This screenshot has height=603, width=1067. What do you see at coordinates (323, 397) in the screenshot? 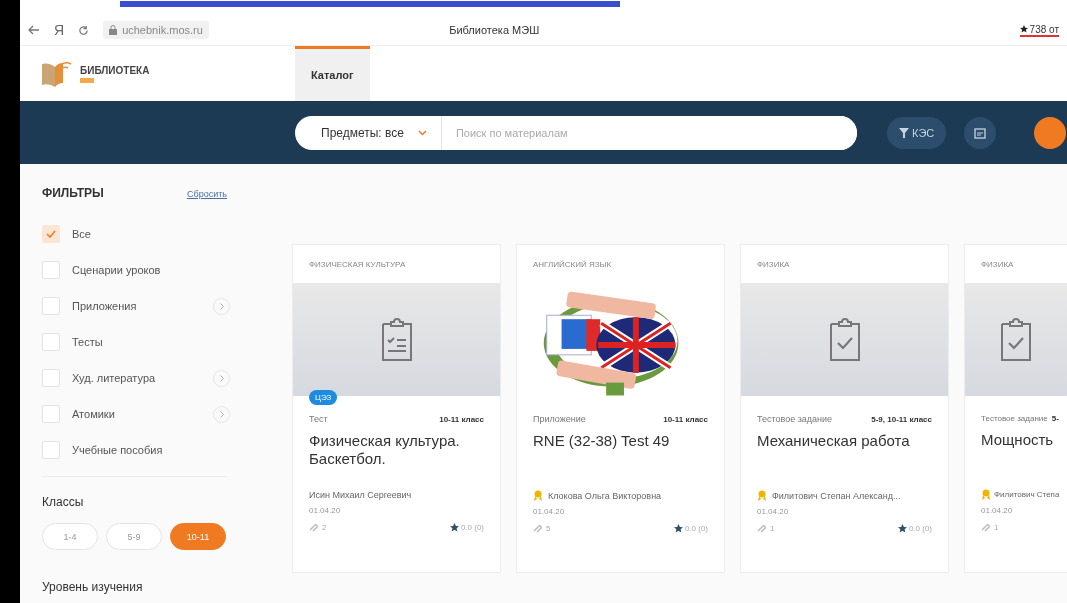
I see `card-badge: ЦЭЗ` at bounding box center [323, 397].